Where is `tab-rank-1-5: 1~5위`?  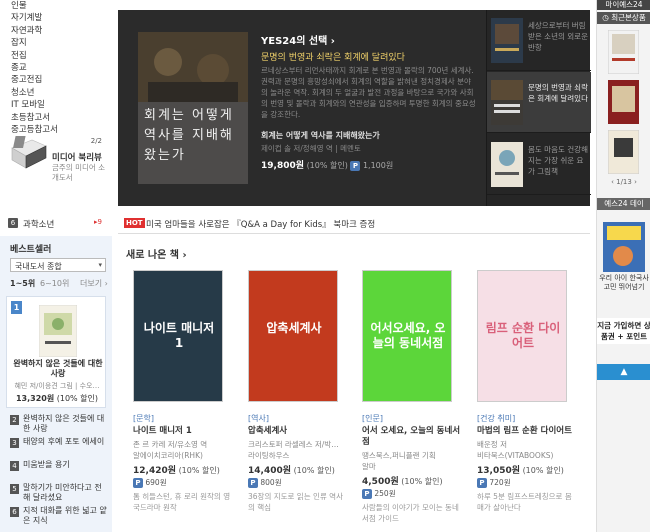 tab-rank-1-5: 1~5위 is located at coordinates (22, 283).